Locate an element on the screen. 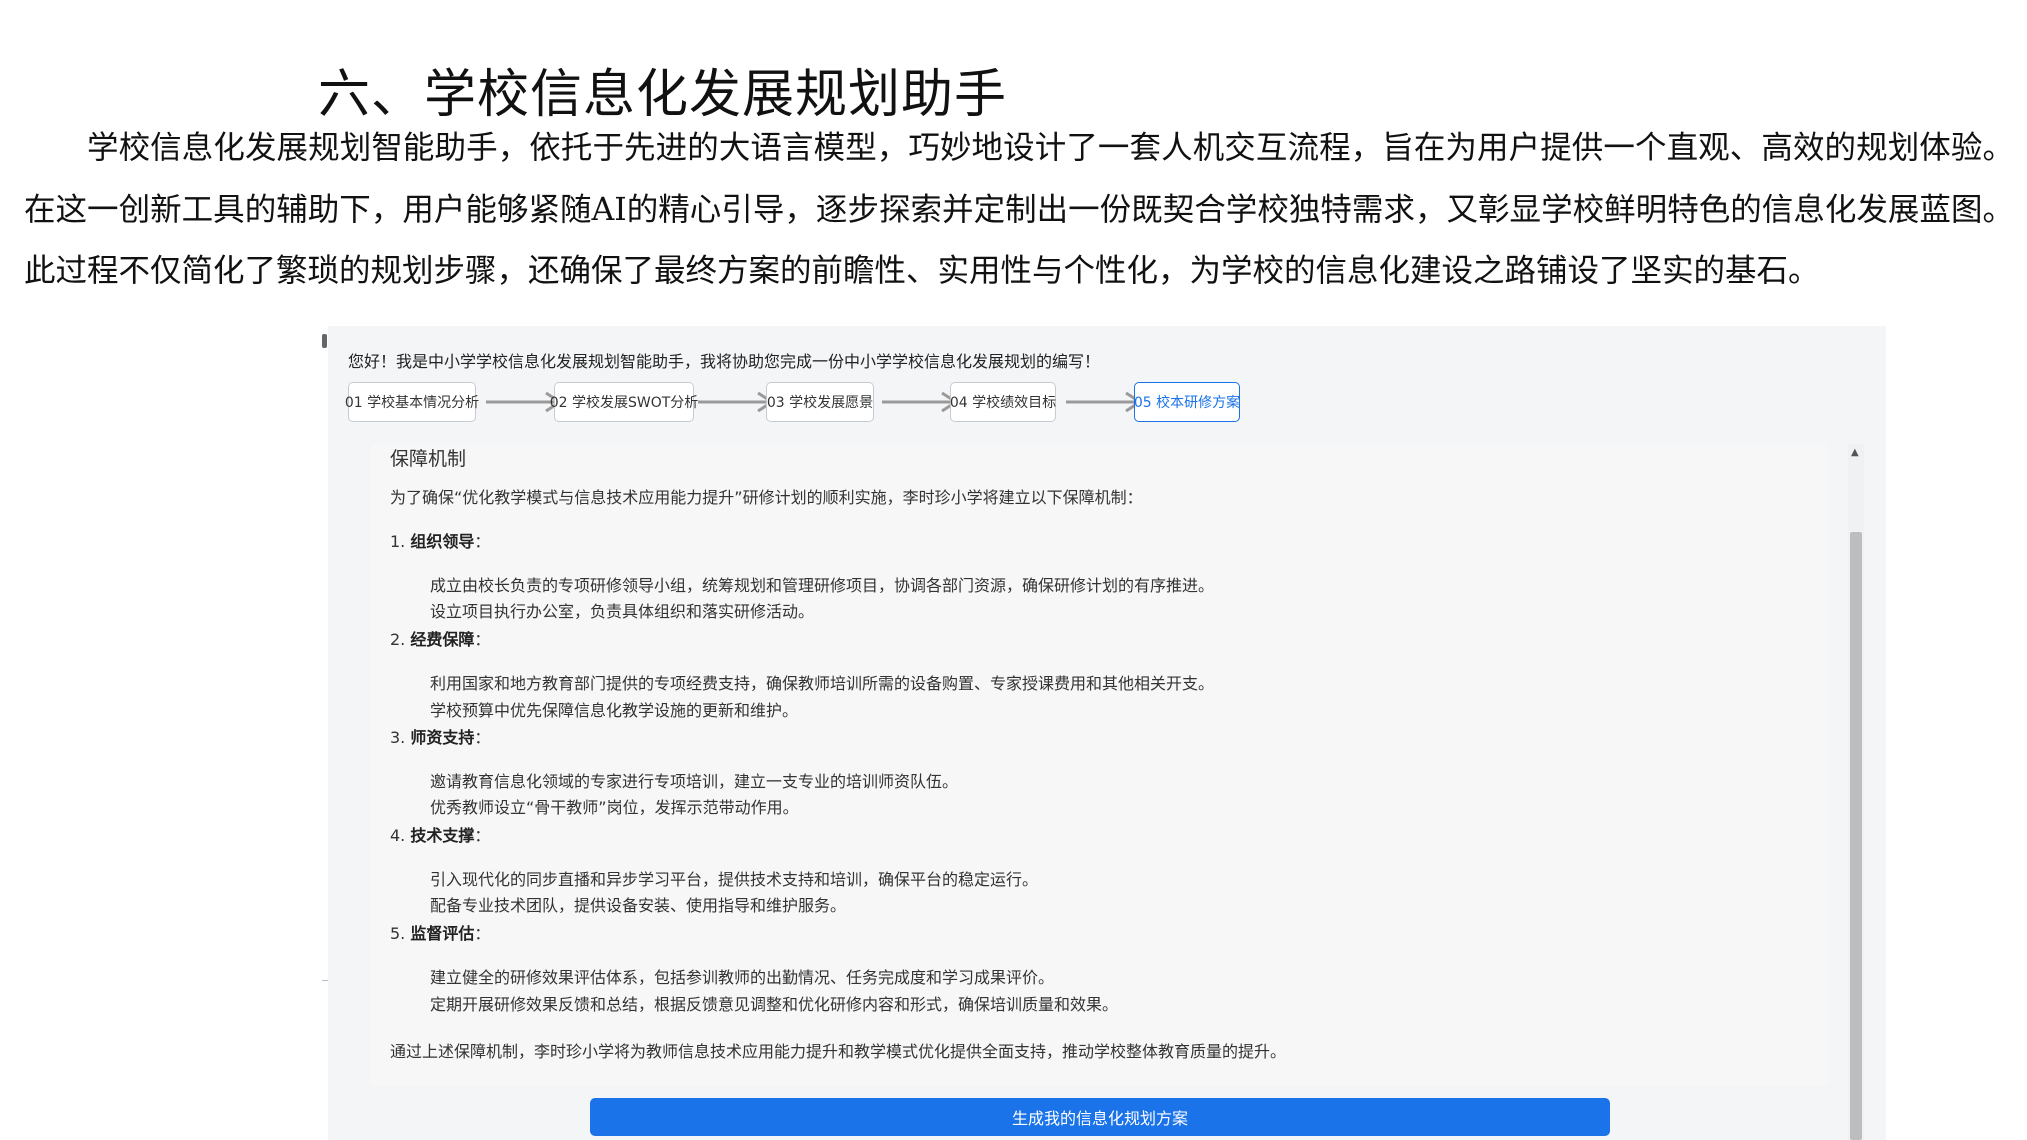  item-line: 学校预算中优先保障信息化教学设施的更新和维护。 is located at coordinates (614, 710).